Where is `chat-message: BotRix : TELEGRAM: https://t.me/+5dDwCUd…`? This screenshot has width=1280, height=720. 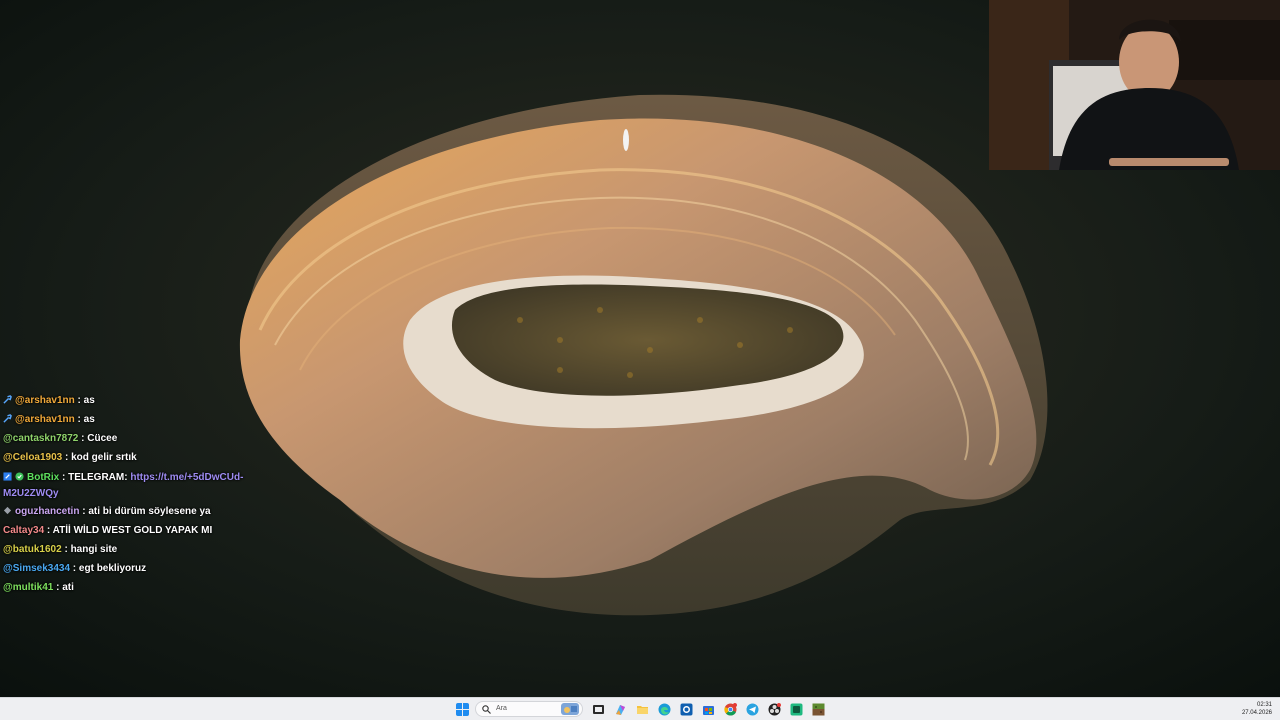 chat-message: BotRix : TELEGRAM: https://t.me/+5dDwCUd… is located at coordinates (128, 486).